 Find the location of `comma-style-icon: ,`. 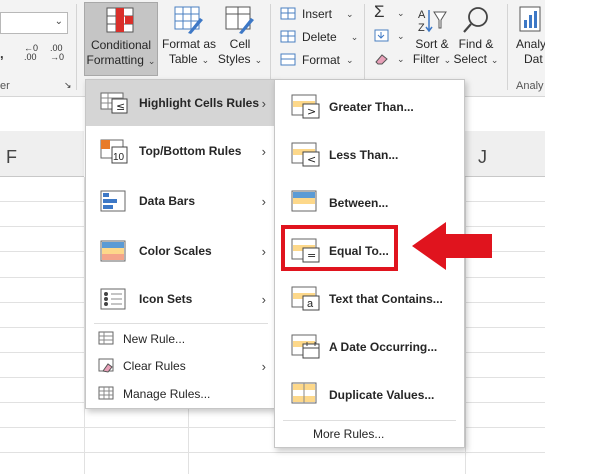

comma-style-icon: , is located at coordinates (2, 53).